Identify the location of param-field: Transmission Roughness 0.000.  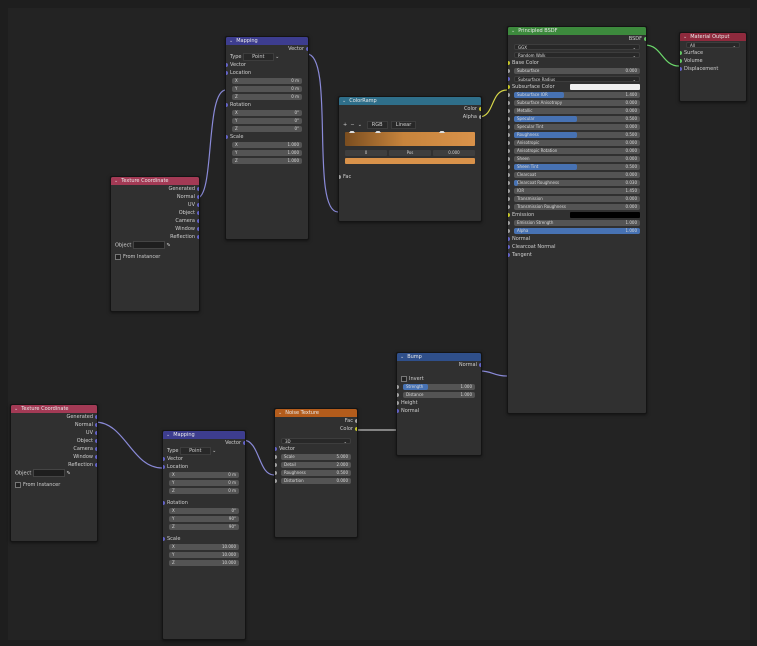
(577, 207).